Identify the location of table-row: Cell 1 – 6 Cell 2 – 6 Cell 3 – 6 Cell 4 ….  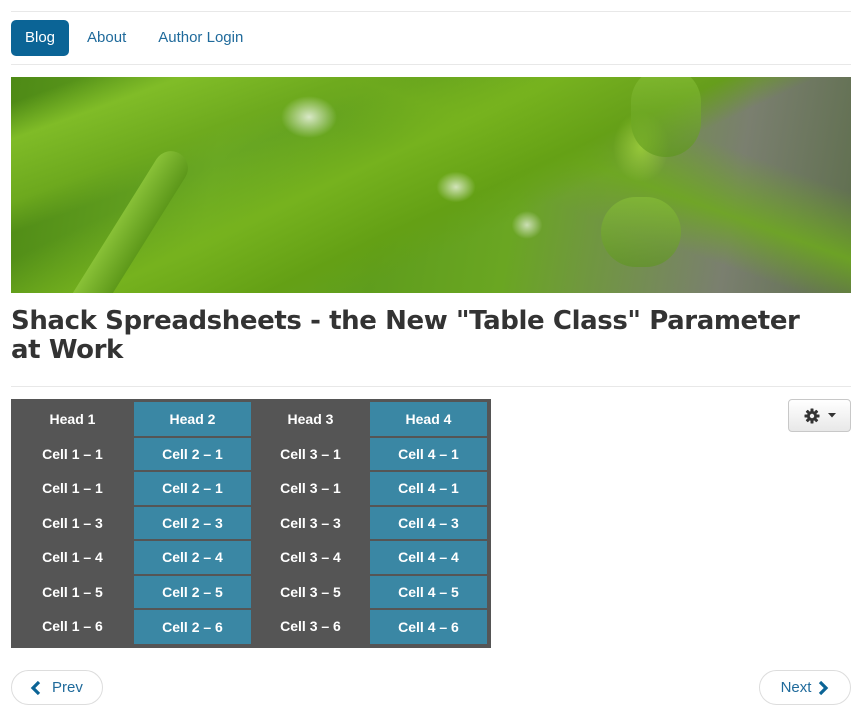
(249, 626).